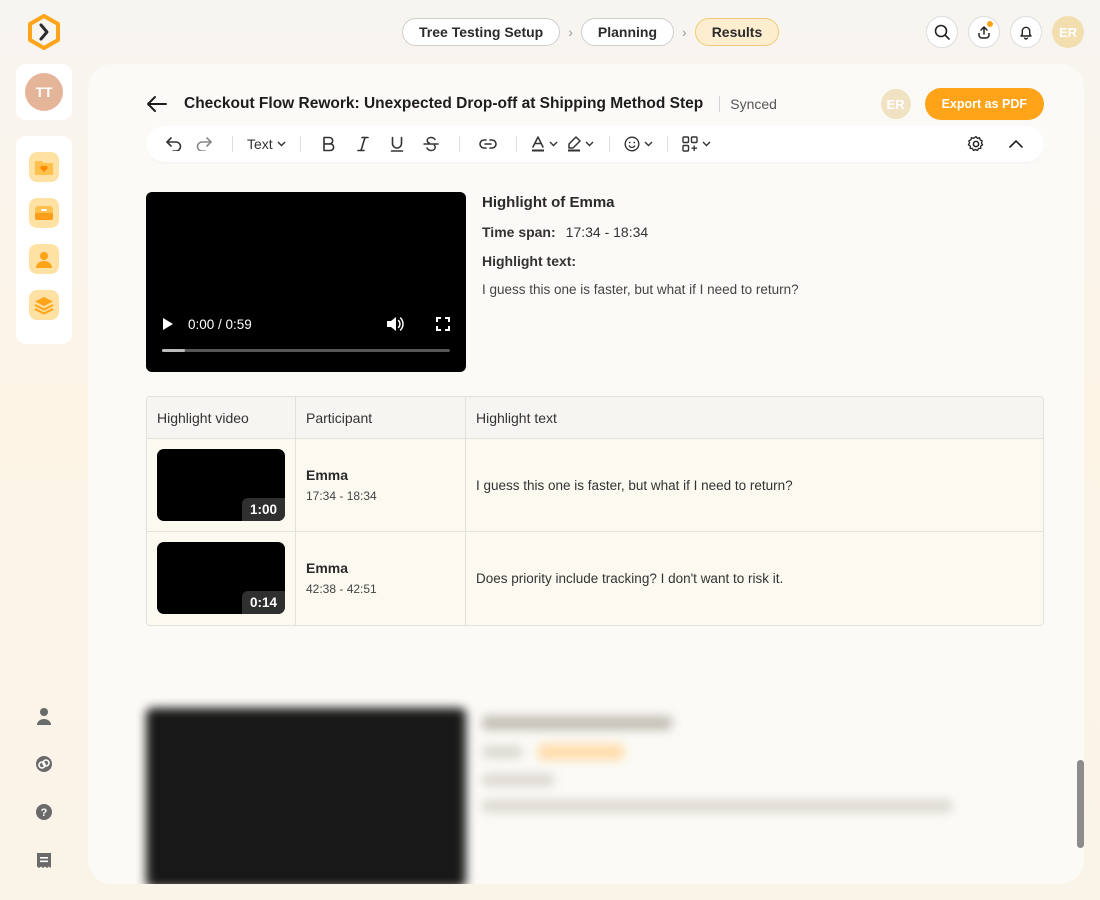 This screenshot has height=900, width=1100. Describe the element at coordinates (44, 716) in the screenshot. I see `profile-icon` at that location.